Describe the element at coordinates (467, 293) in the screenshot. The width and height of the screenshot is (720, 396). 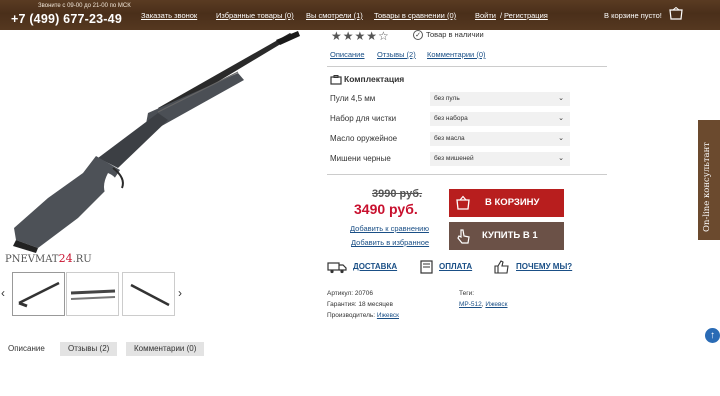
I see `tags-label: Теги:` at that location.